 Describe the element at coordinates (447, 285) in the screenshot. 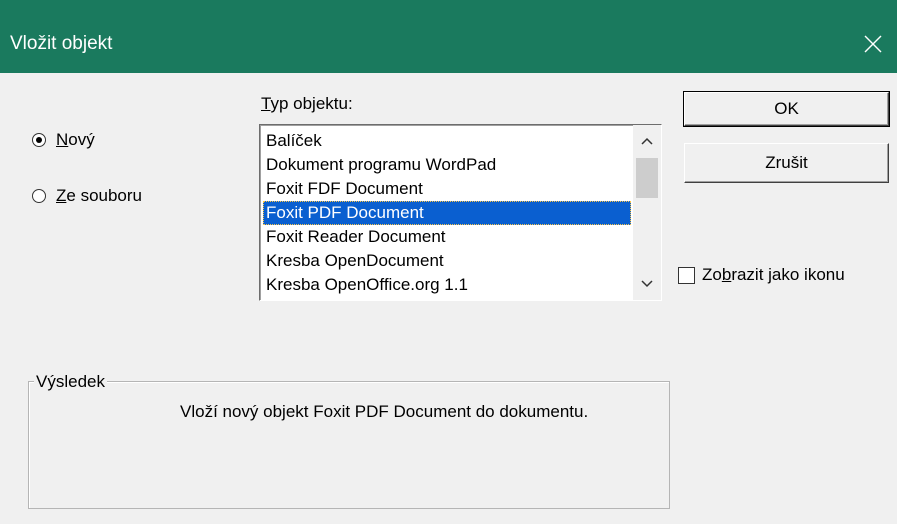

I see `list-item: Kresba OpenOffice.org 1.1` at that location.